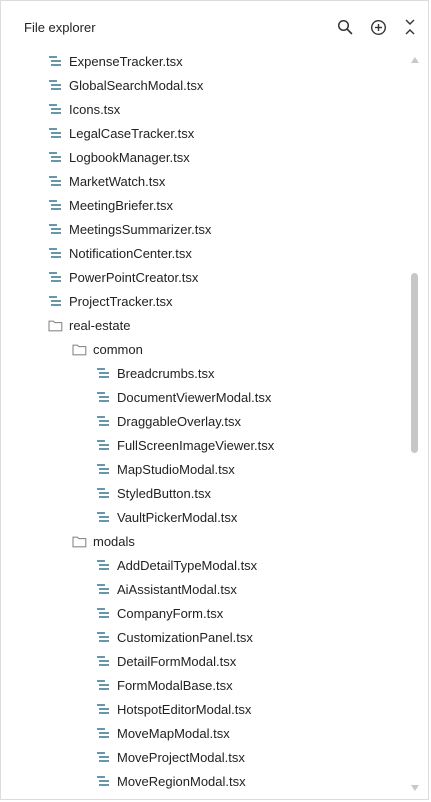 This screenshot has width=431, height=802. What do you see at coordinates (60, 27) in the screenshot?
I see `panel-title: File explorer` at bounding box center [60, 27].